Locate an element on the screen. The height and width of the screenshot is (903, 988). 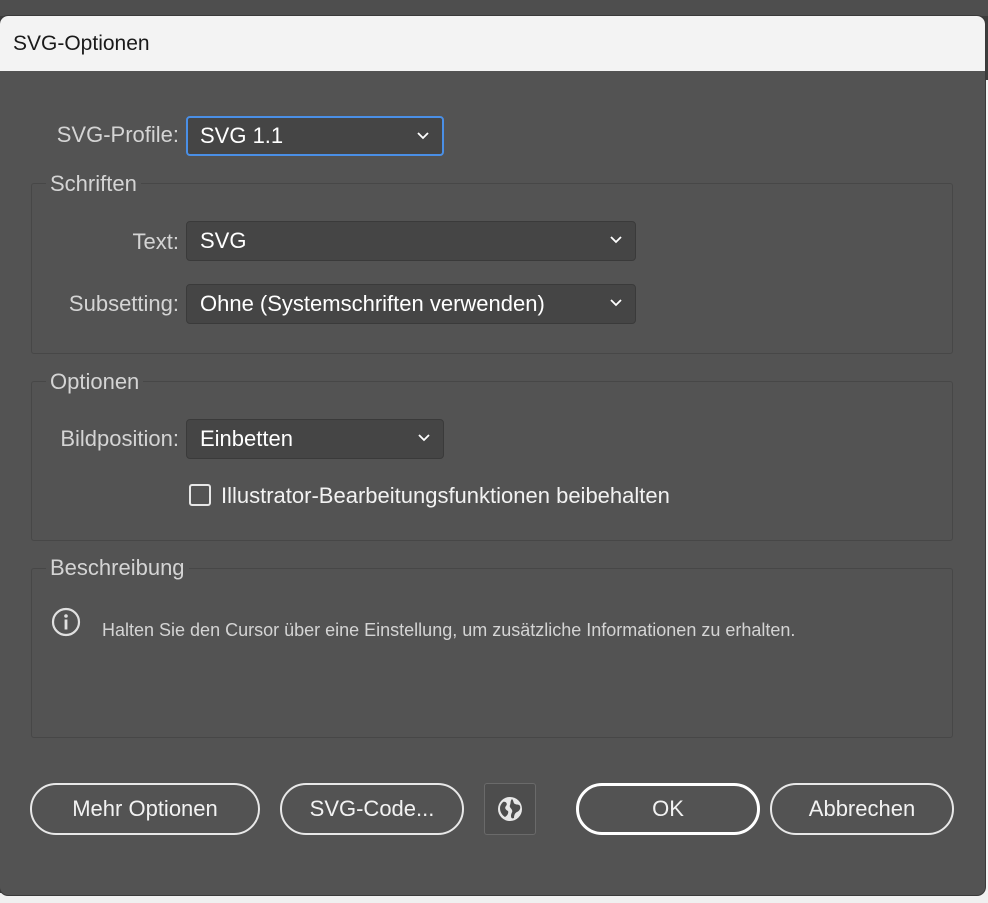
subsetting-dropdown: Ohne (Systemschriften verwenden) is located at coordinates (411, 304).